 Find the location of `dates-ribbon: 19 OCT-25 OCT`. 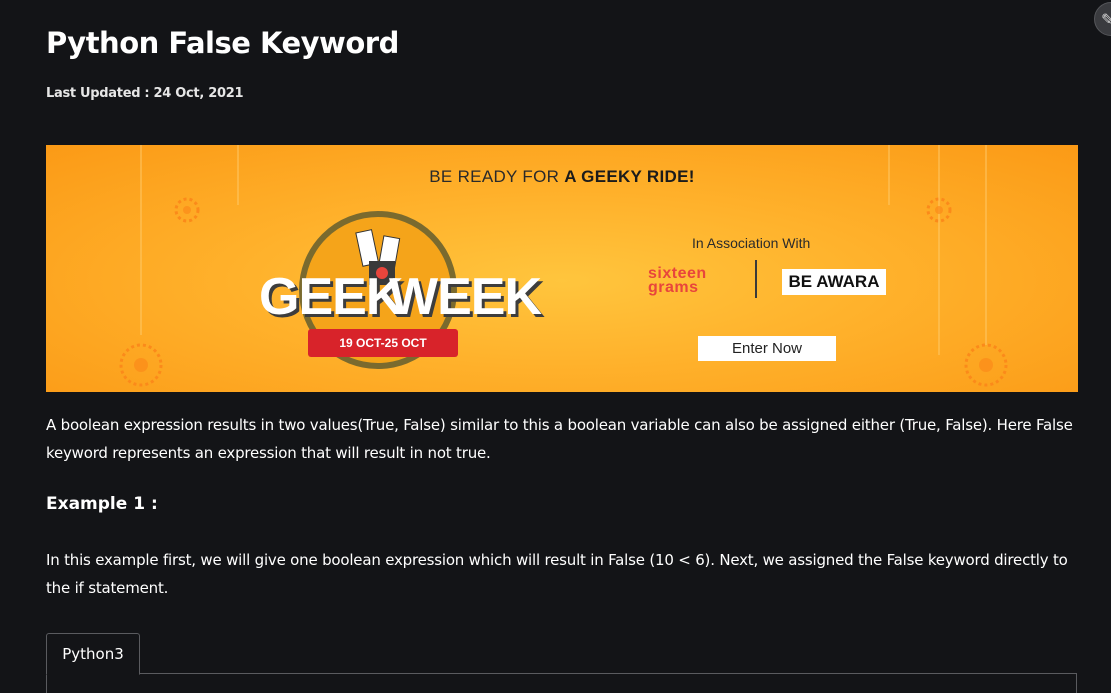

dates-ribbon: 19 OCT-25 OCT is located at coordinates (383, 343).